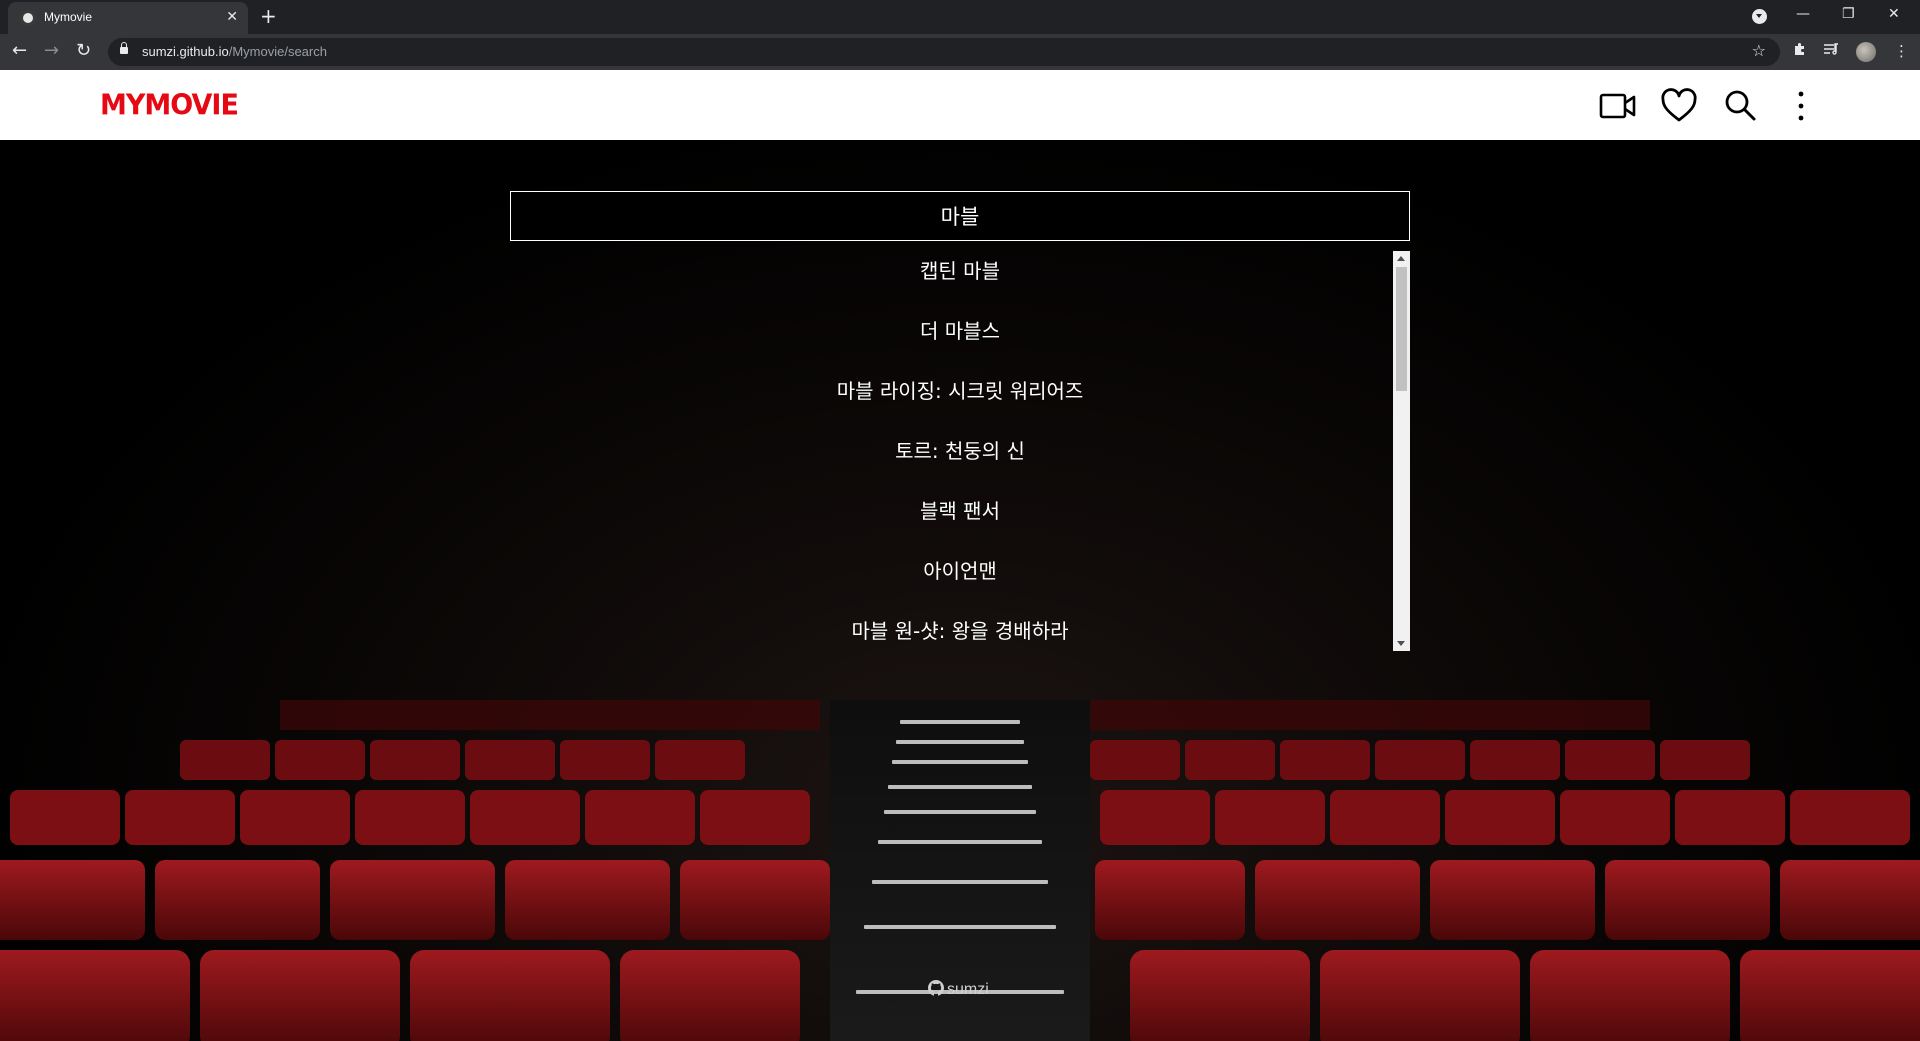  Describe the element at coordinates (1759, 51) in the screenshot. I see `bookmark-star-icon: ☆` at that location.